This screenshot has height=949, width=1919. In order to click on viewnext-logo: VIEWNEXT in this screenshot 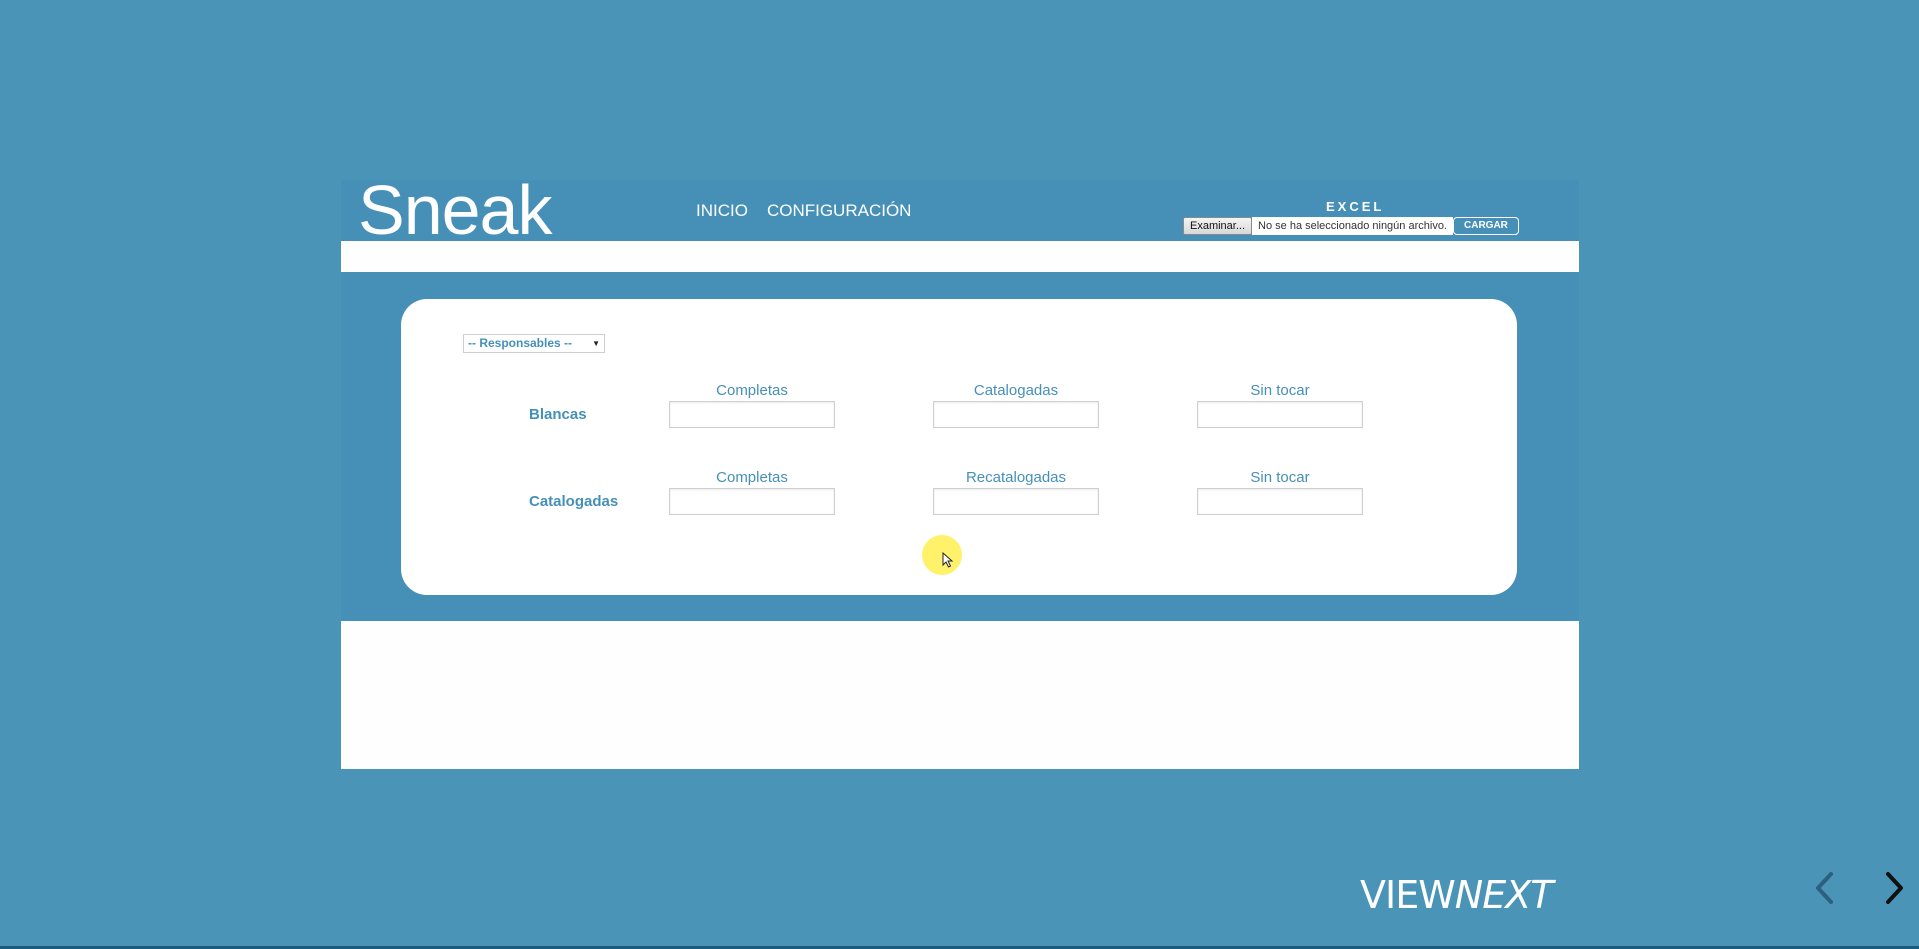, I will do `click(1457, 895)`.